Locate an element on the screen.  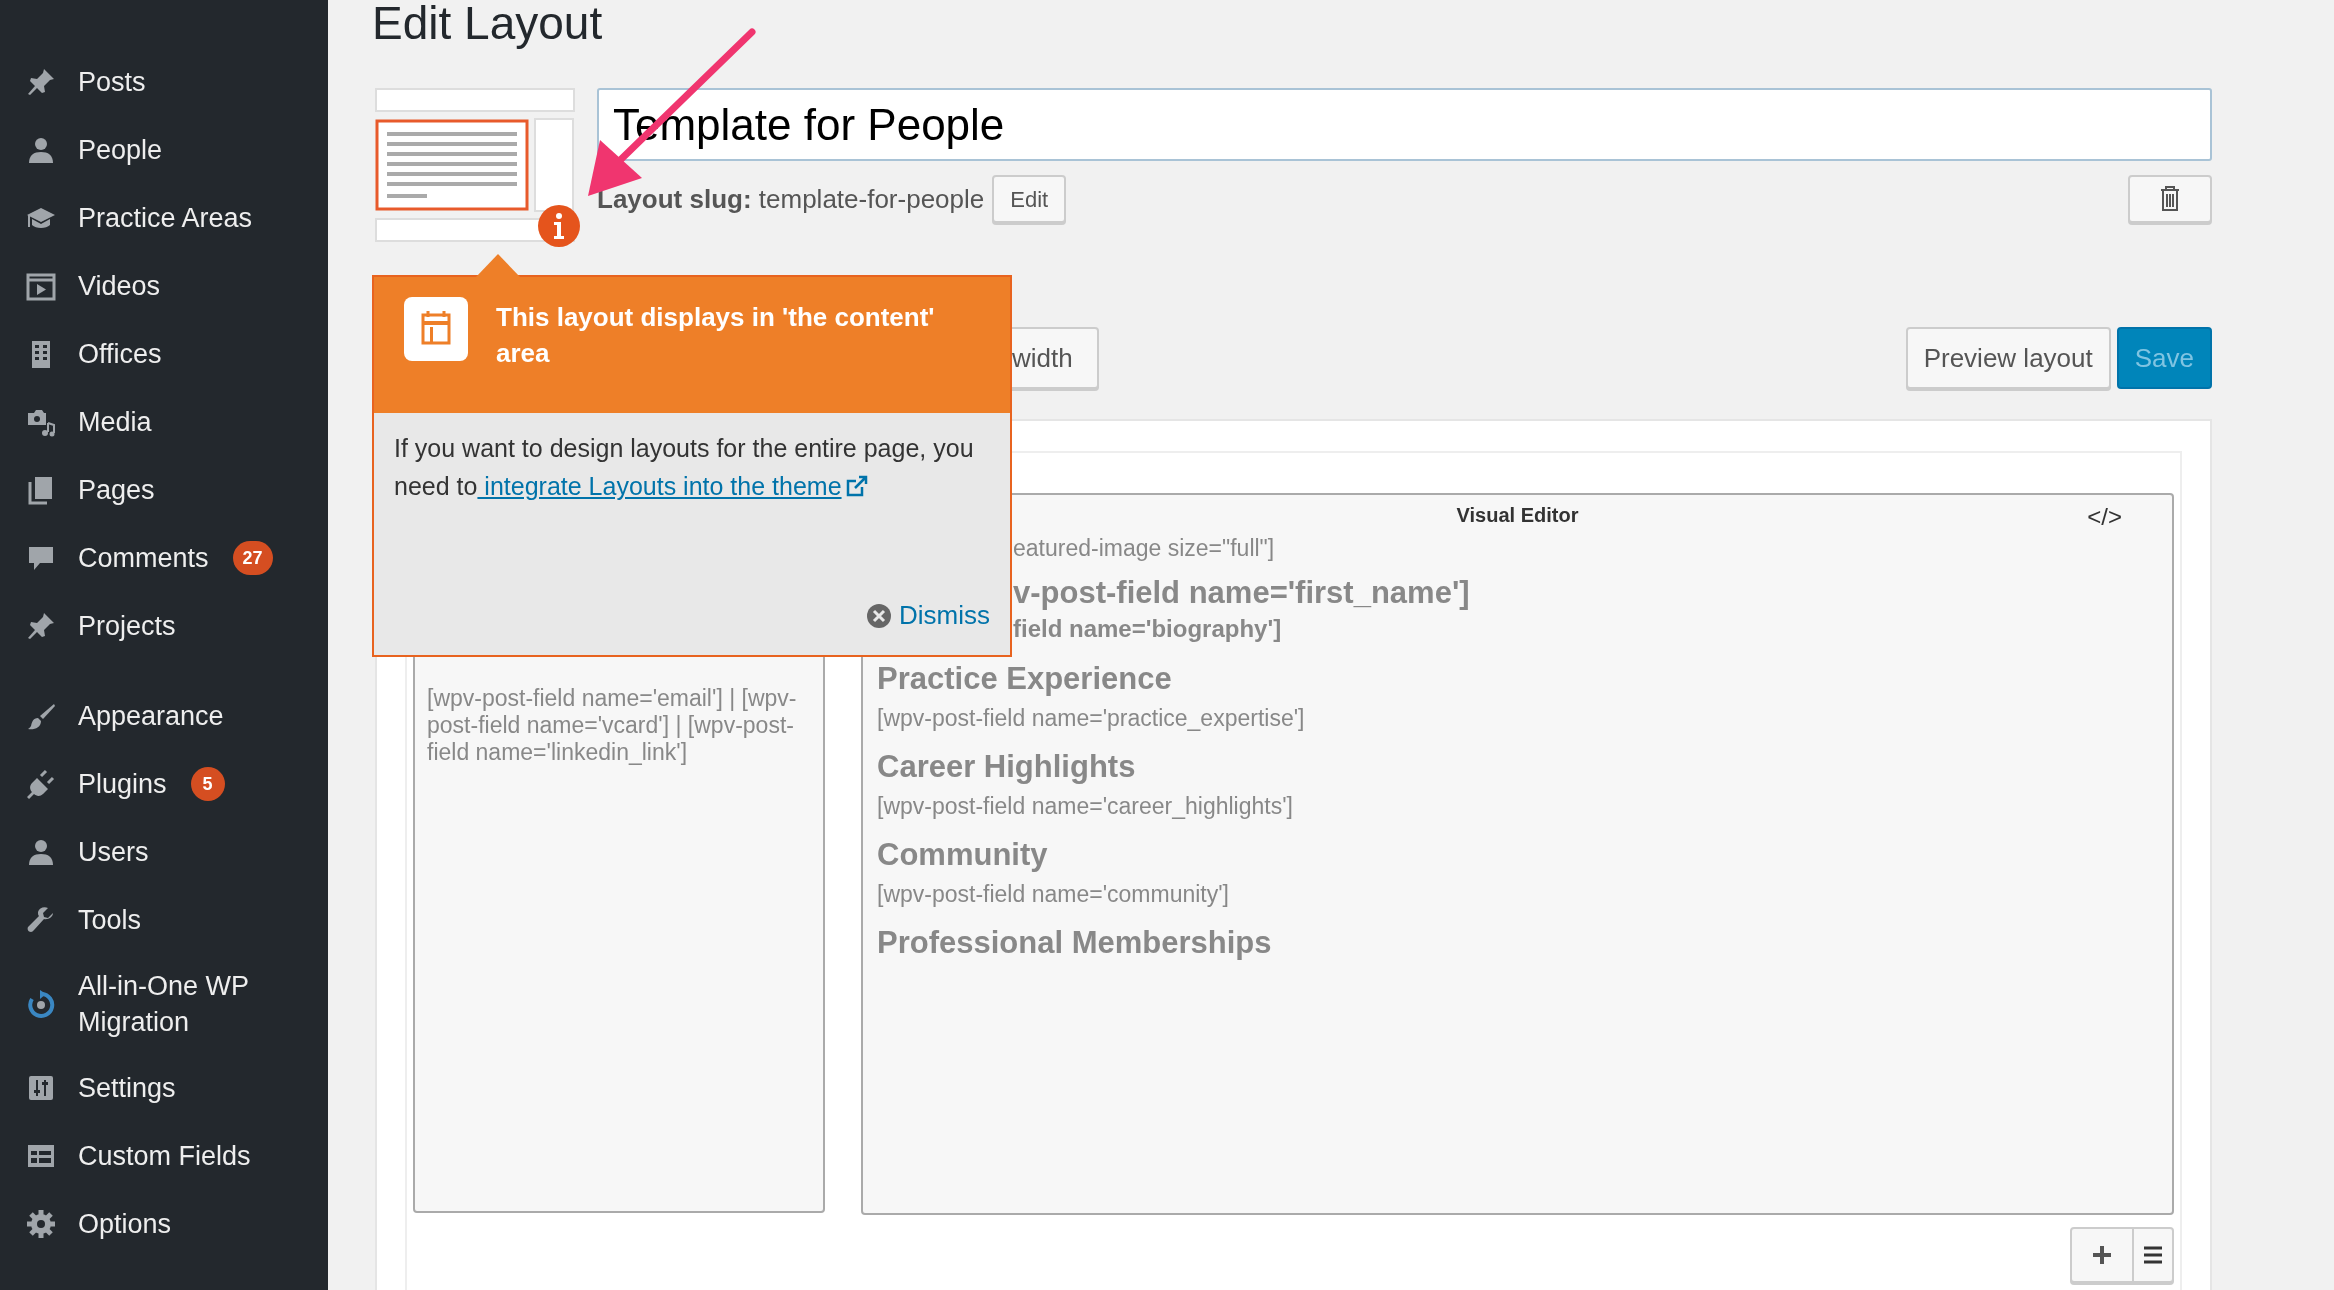
heading-text: Practice Experience is located at coordinates (1024, 679).